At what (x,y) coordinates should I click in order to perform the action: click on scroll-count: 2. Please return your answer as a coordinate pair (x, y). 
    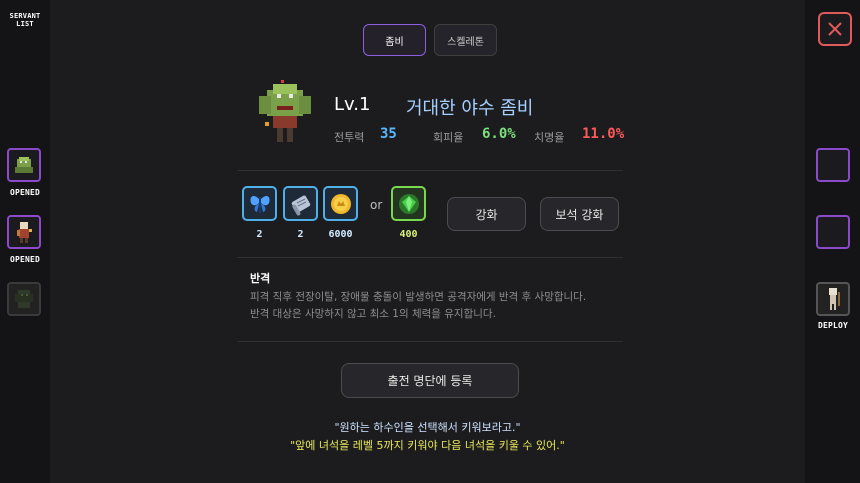
    Looking at the image, I should click on (300, 234).